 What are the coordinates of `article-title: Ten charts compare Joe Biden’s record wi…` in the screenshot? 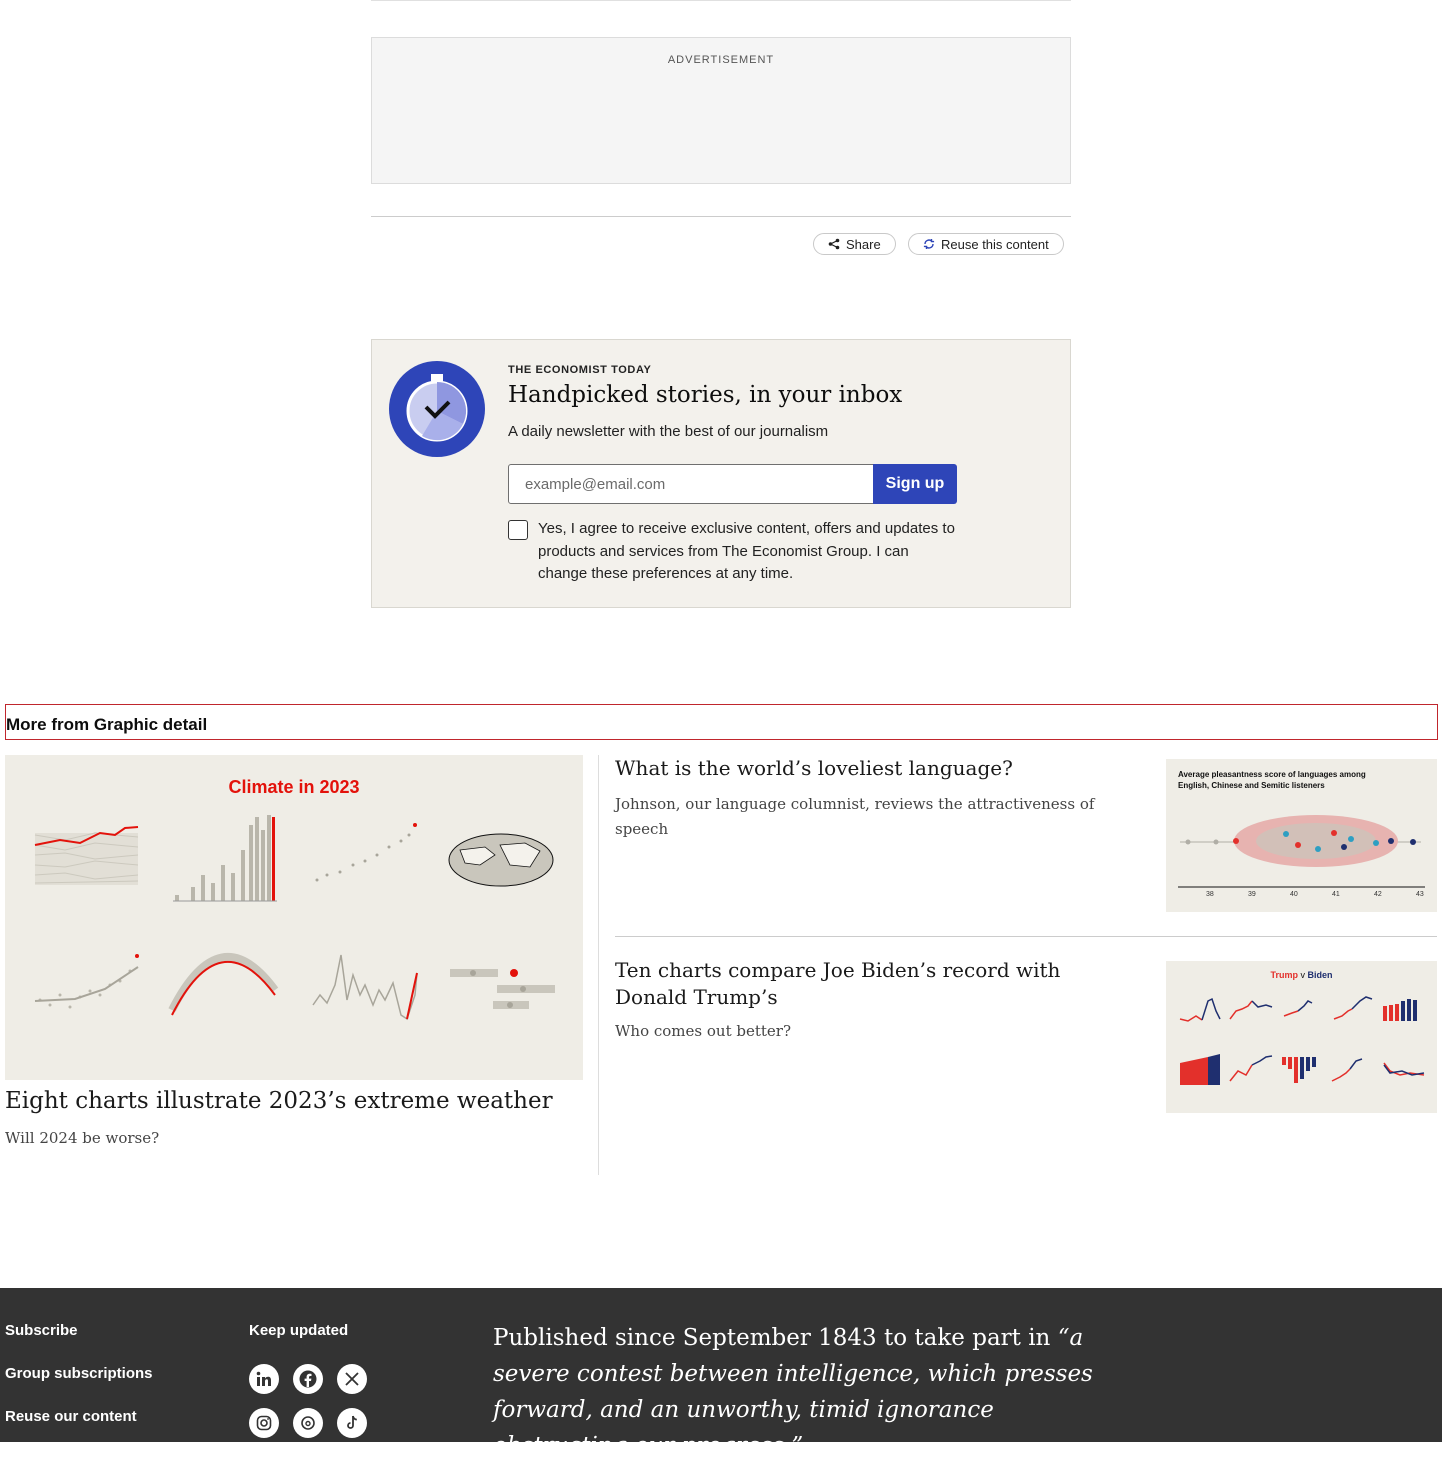 It's located at (875, 984).